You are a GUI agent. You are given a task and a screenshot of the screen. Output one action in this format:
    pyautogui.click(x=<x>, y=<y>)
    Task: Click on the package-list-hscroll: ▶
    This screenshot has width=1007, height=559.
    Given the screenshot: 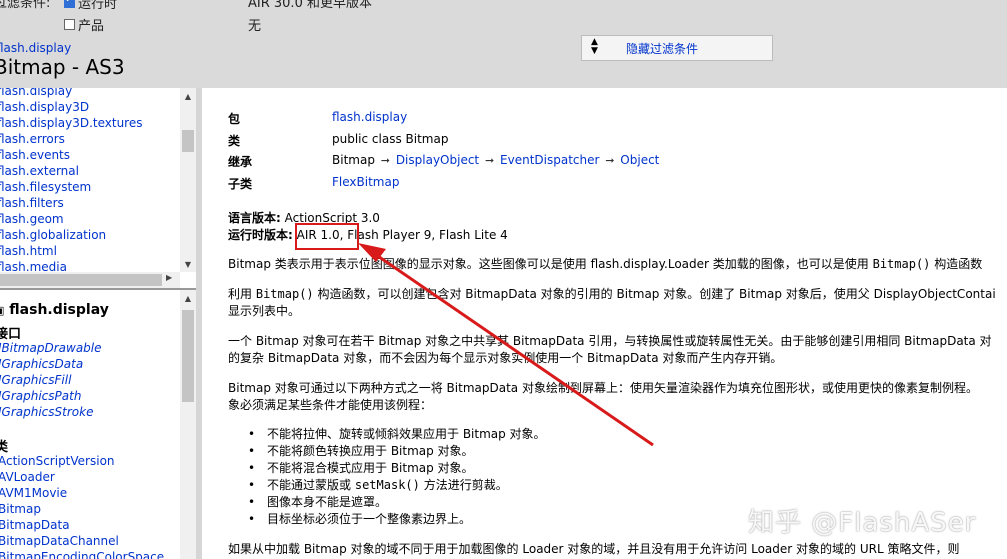 What is the action you would take?
    pyautogui.click(x=90, y=280)
    